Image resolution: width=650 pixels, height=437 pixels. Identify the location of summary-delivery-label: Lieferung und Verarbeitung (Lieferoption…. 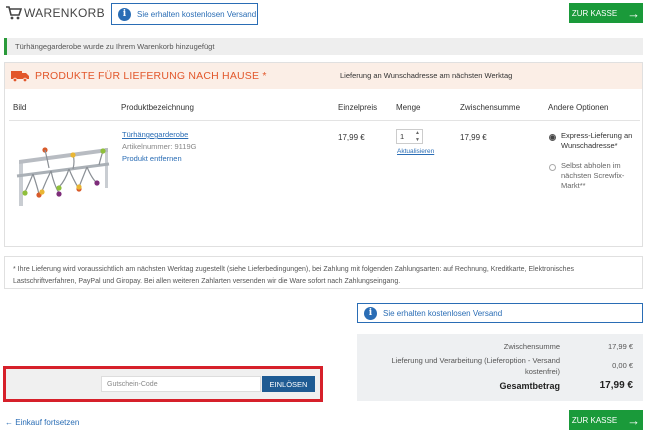
(475, 366).